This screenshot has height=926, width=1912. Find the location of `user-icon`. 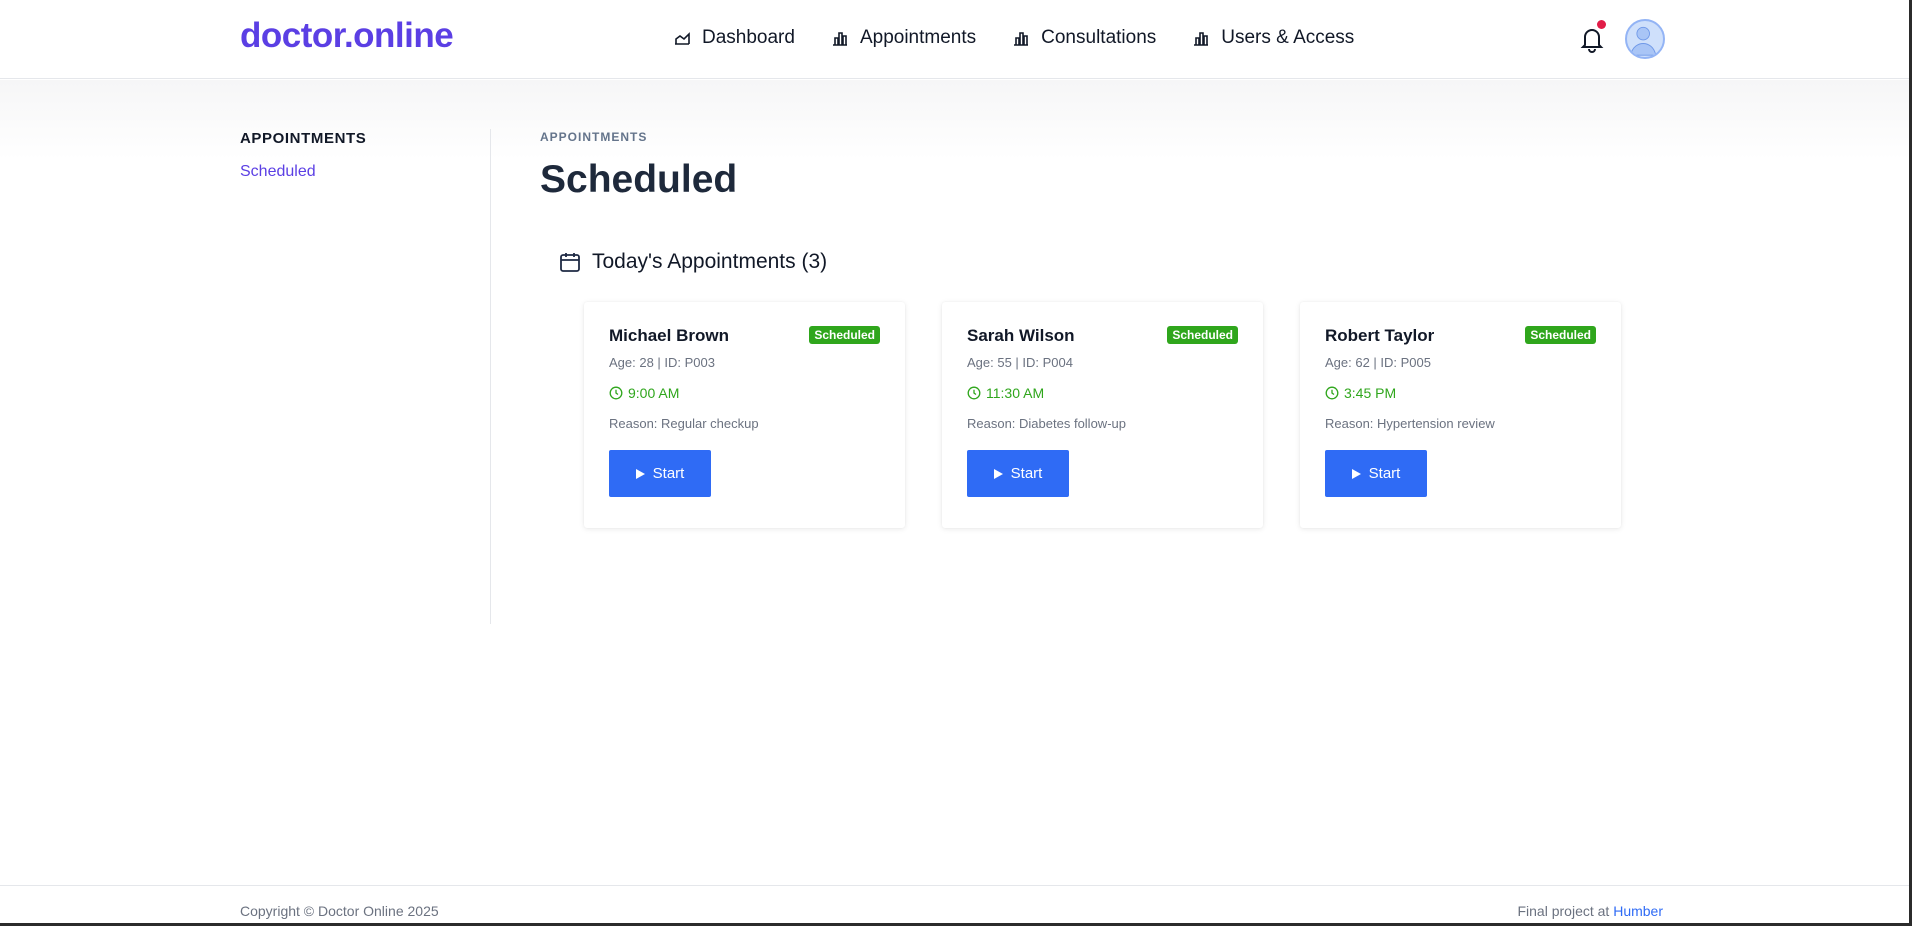

user-icon is located at coordinates (1643, 41).